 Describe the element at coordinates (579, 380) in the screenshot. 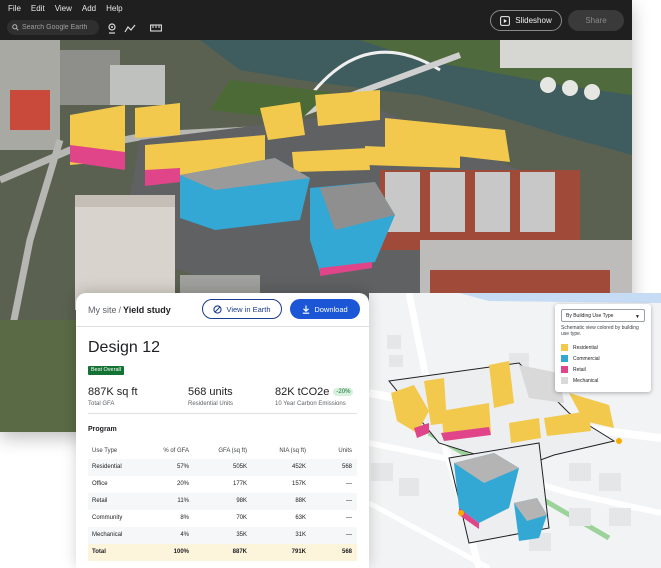

I see `legend-item-mechanical: Mechanical` at that location.